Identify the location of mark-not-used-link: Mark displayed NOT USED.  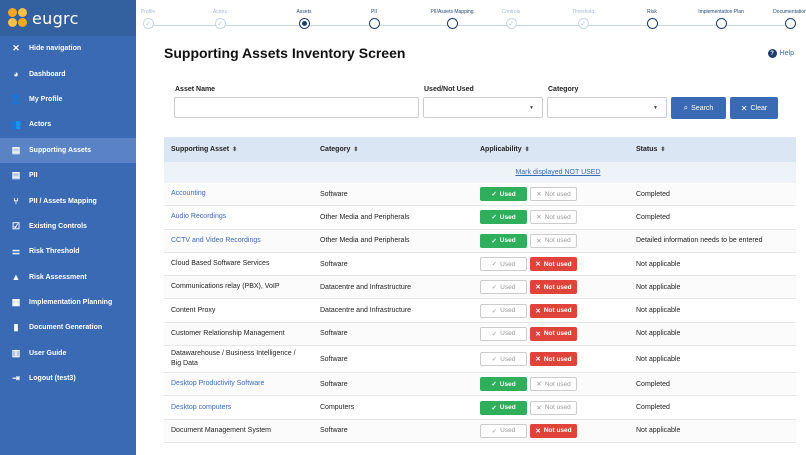
(558, 172).